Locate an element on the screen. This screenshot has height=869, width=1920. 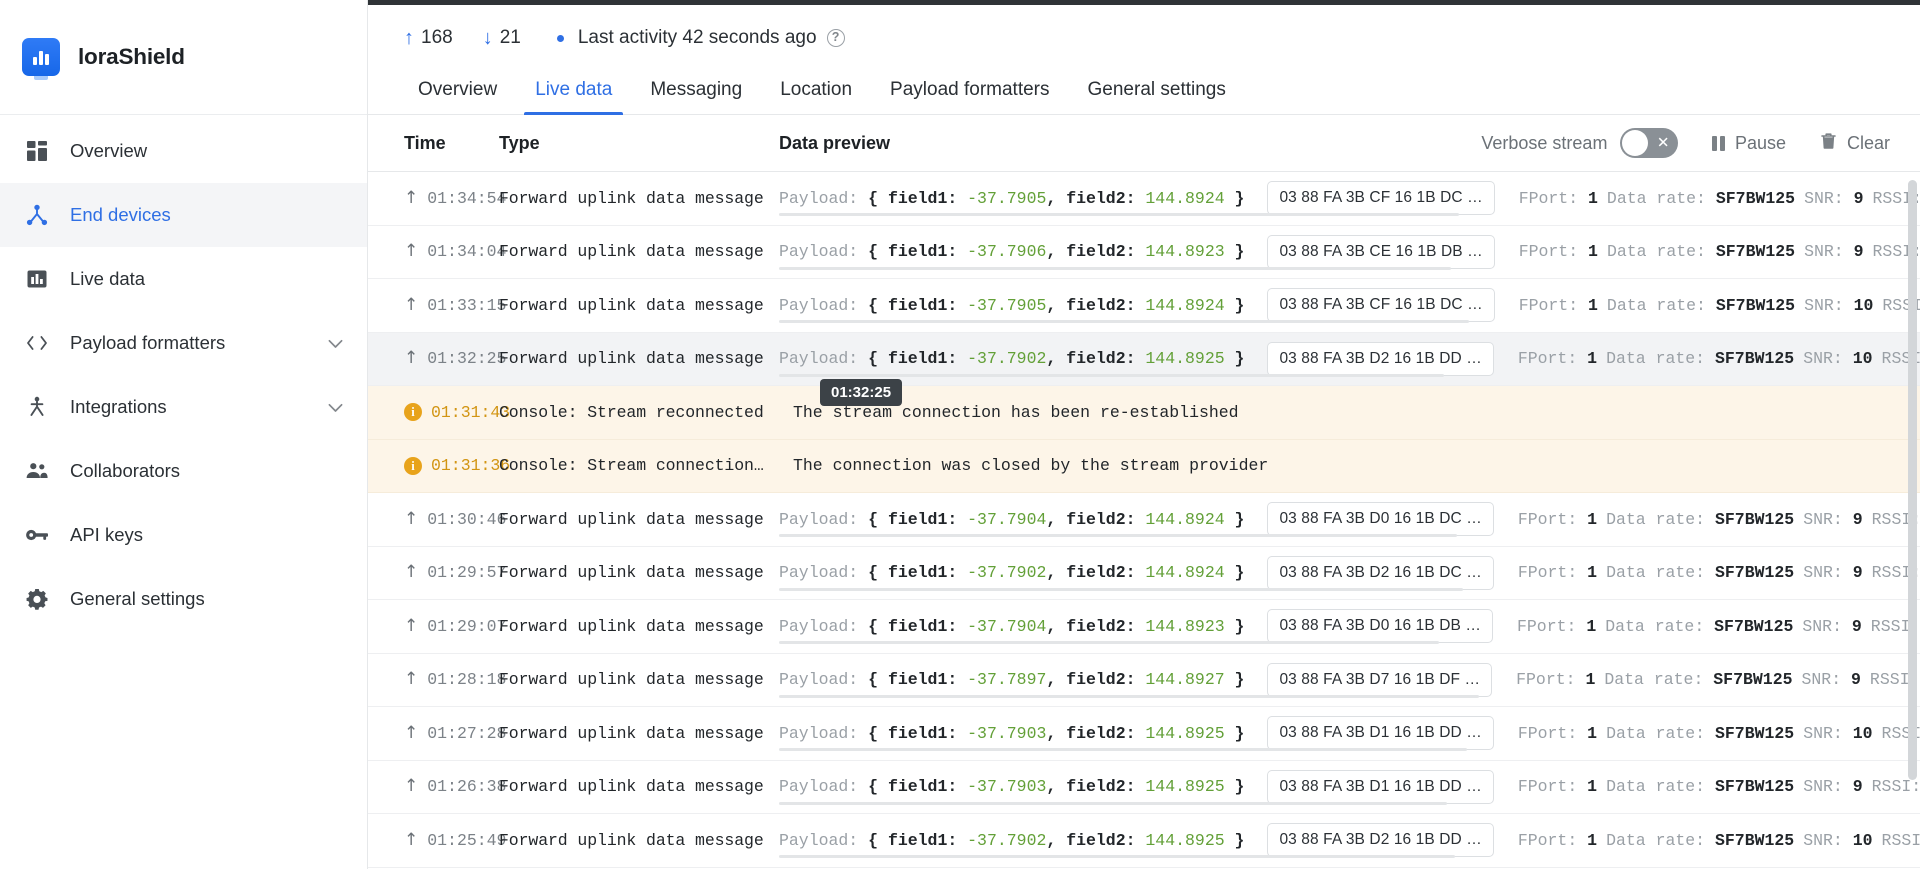
field2-value: 144.8924 is located at coordinates (1185, 198).